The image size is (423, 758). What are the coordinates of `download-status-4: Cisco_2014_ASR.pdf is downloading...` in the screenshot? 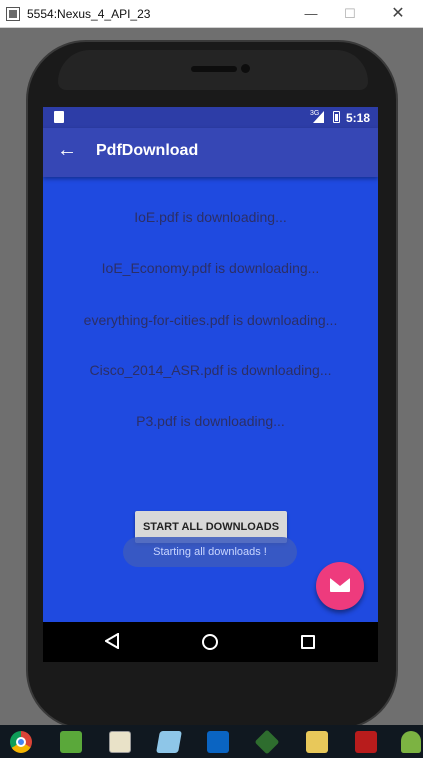 It's located at (210, 370).